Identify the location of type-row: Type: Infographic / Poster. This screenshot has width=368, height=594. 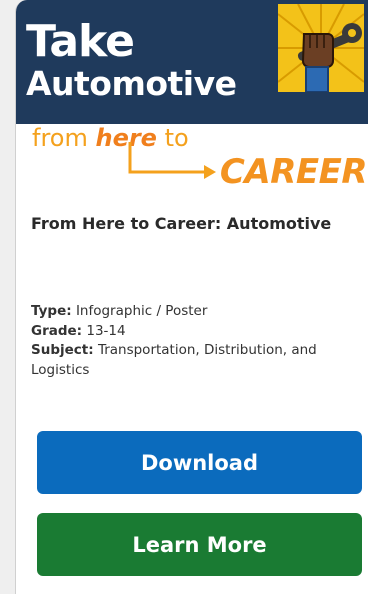
(196, 312).